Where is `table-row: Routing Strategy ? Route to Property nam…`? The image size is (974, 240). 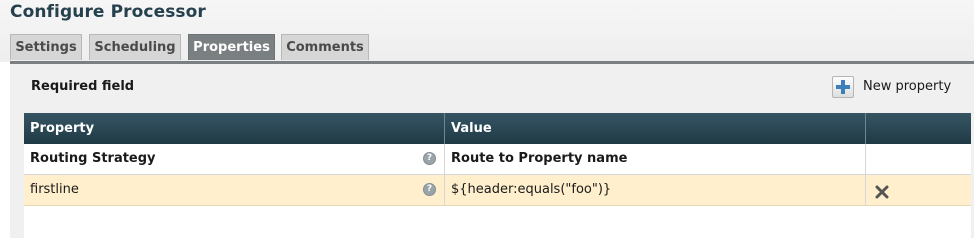
table-row: Routing Strategy ? Route to Property nam… is located at coordinates (497, 159).